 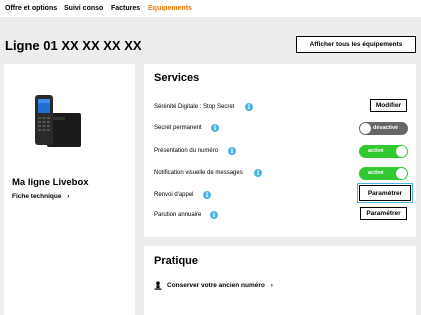 I want to click on secret-permanent-toggle: désactivé, so click(x=383, y=128).